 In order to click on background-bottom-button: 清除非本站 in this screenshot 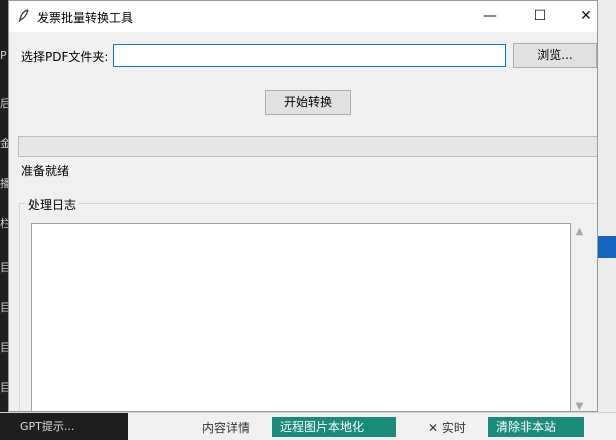, I will do `click(536, 427)`.